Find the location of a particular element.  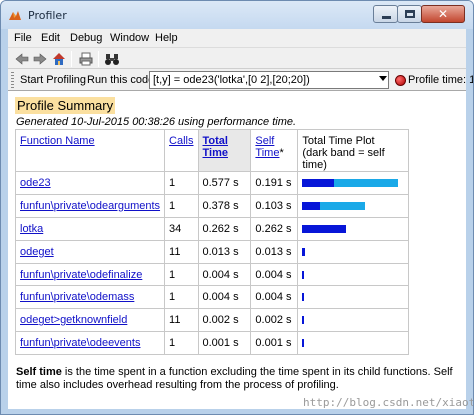

close-button: ✕ is located at coordinates (443, 14).